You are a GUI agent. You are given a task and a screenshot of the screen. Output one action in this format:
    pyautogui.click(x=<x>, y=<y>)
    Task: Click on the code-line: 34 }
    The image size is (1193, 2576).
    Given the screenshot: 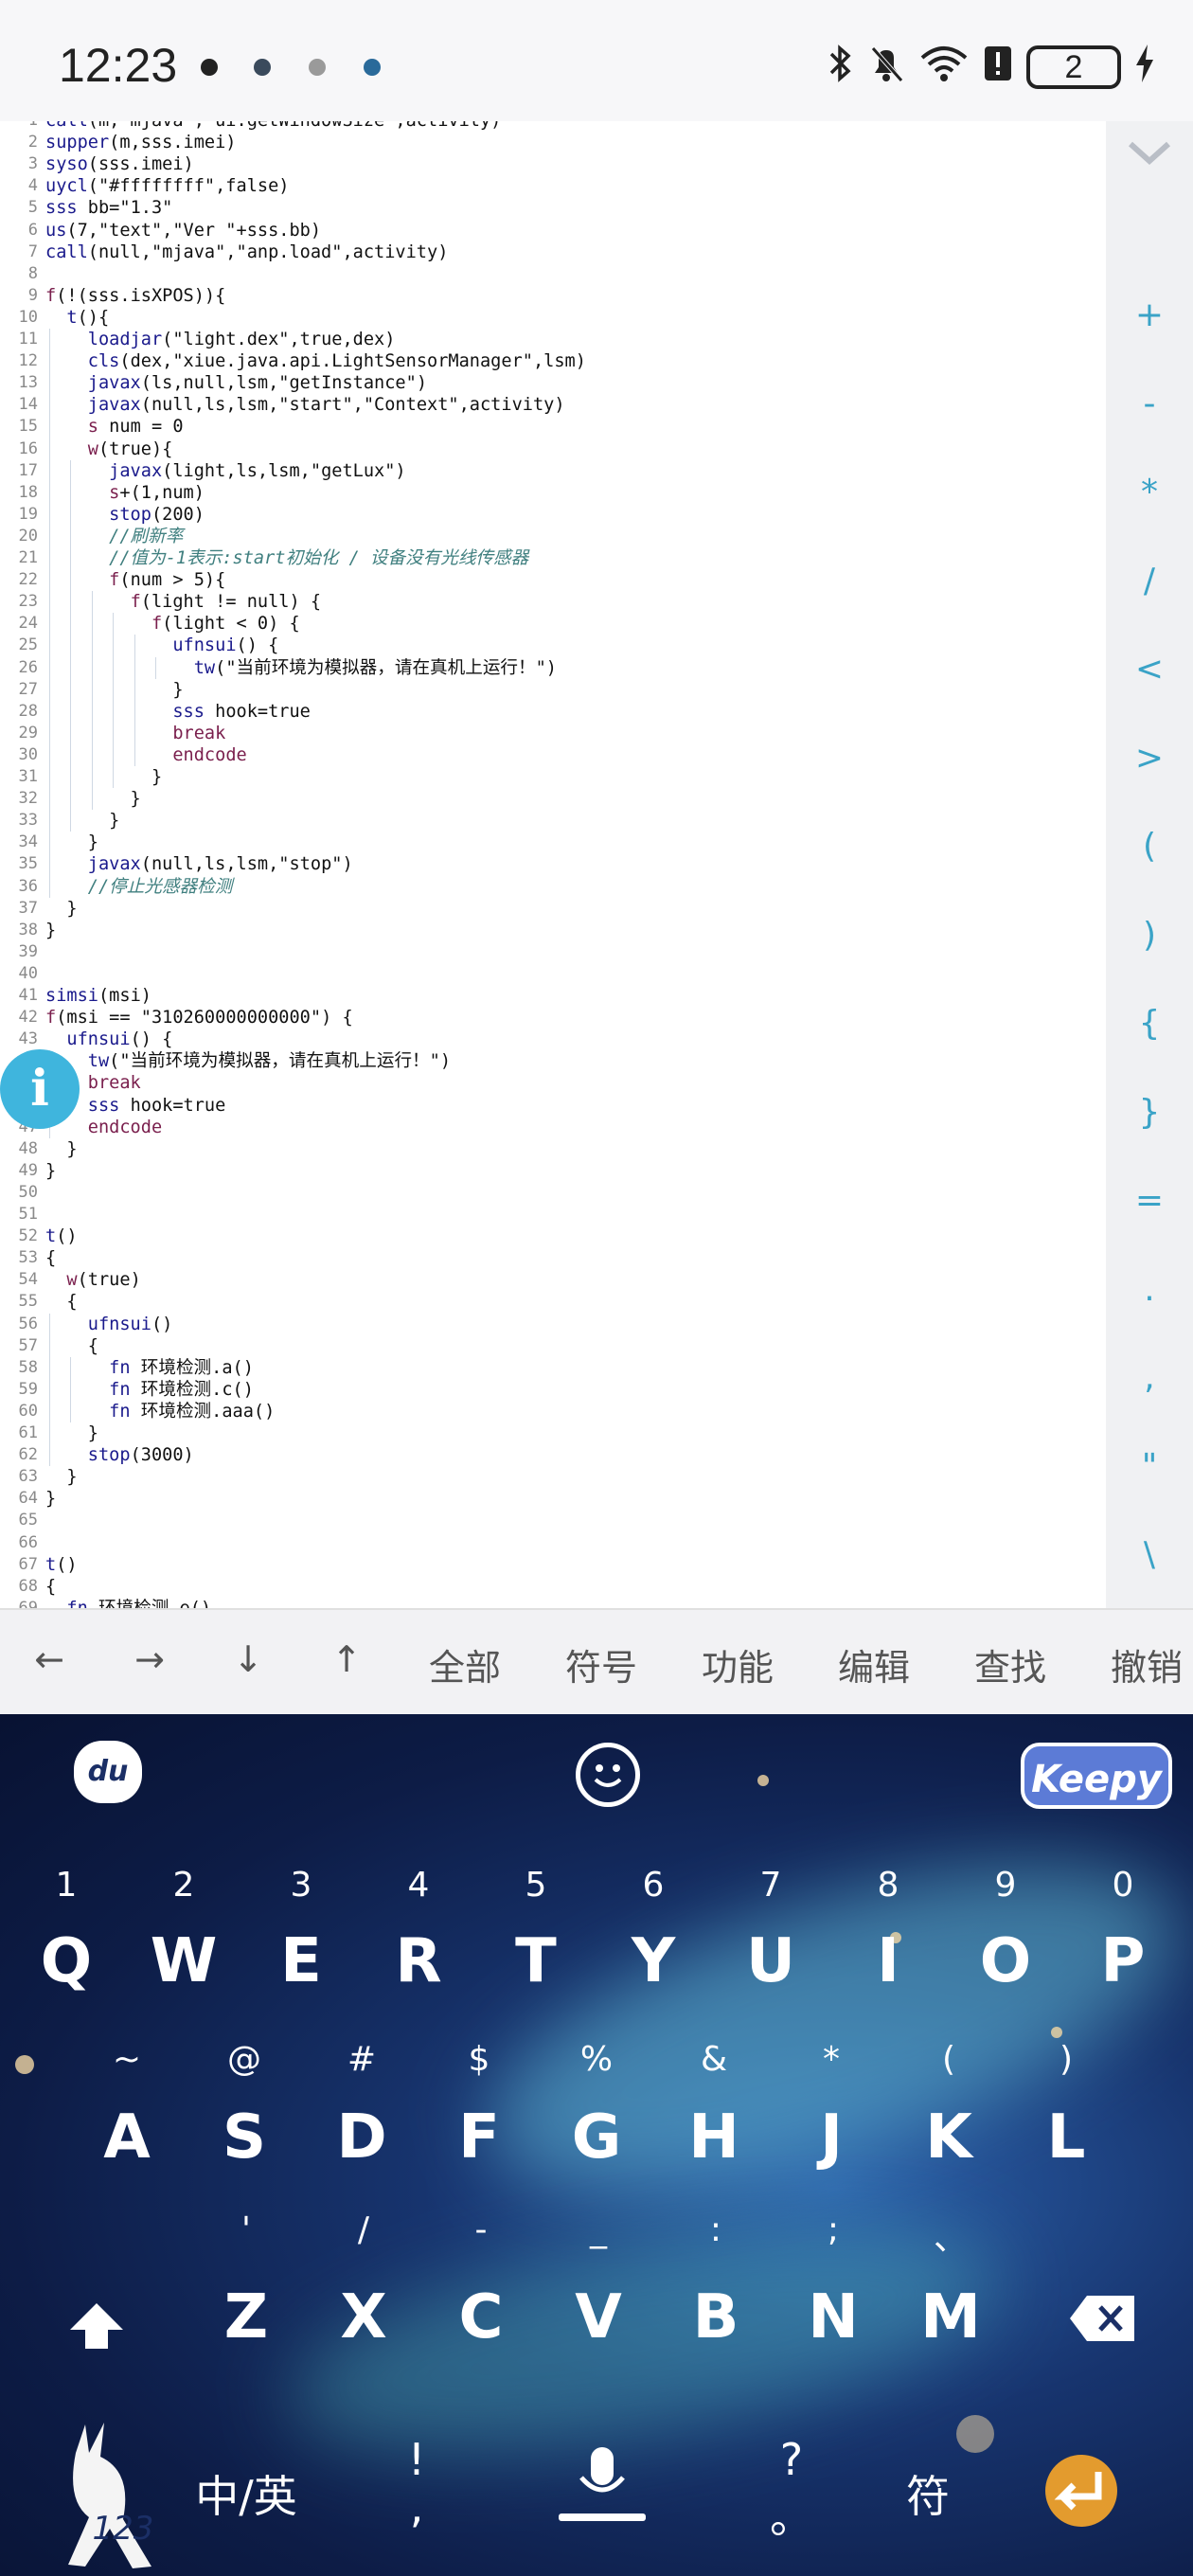 What is the action you would take?
    pyautogui.click(x=553, y=842)
    